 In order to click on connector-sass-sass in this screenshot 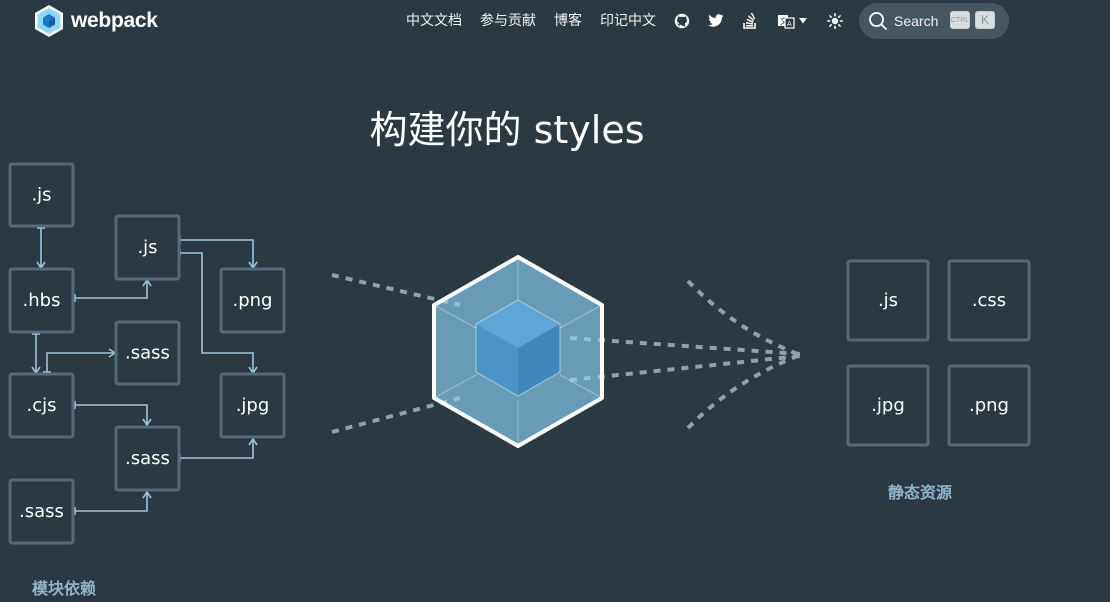, I will do `click(111, 502)`.